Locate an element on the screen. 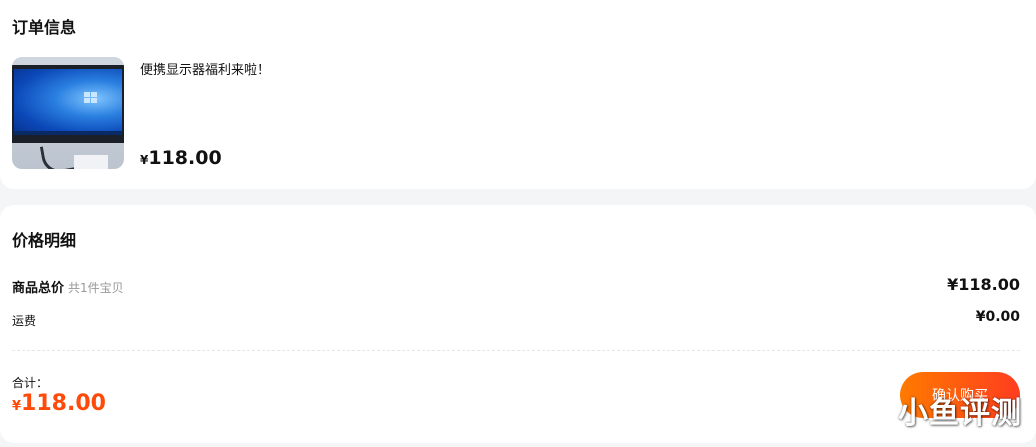  monitor-base is located at coordinates (91, 162).